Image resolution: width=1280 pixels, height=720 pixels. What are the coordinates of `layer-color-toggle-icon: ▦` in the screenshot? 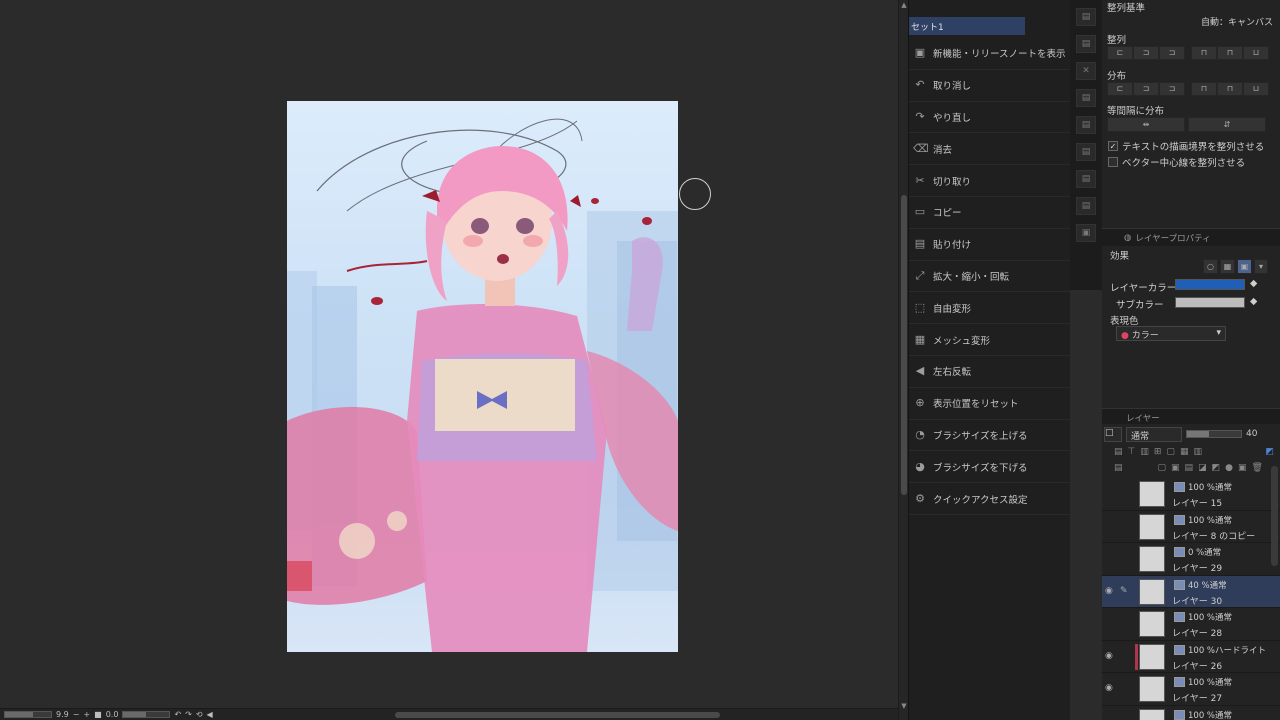 It's located at (1184, 452).